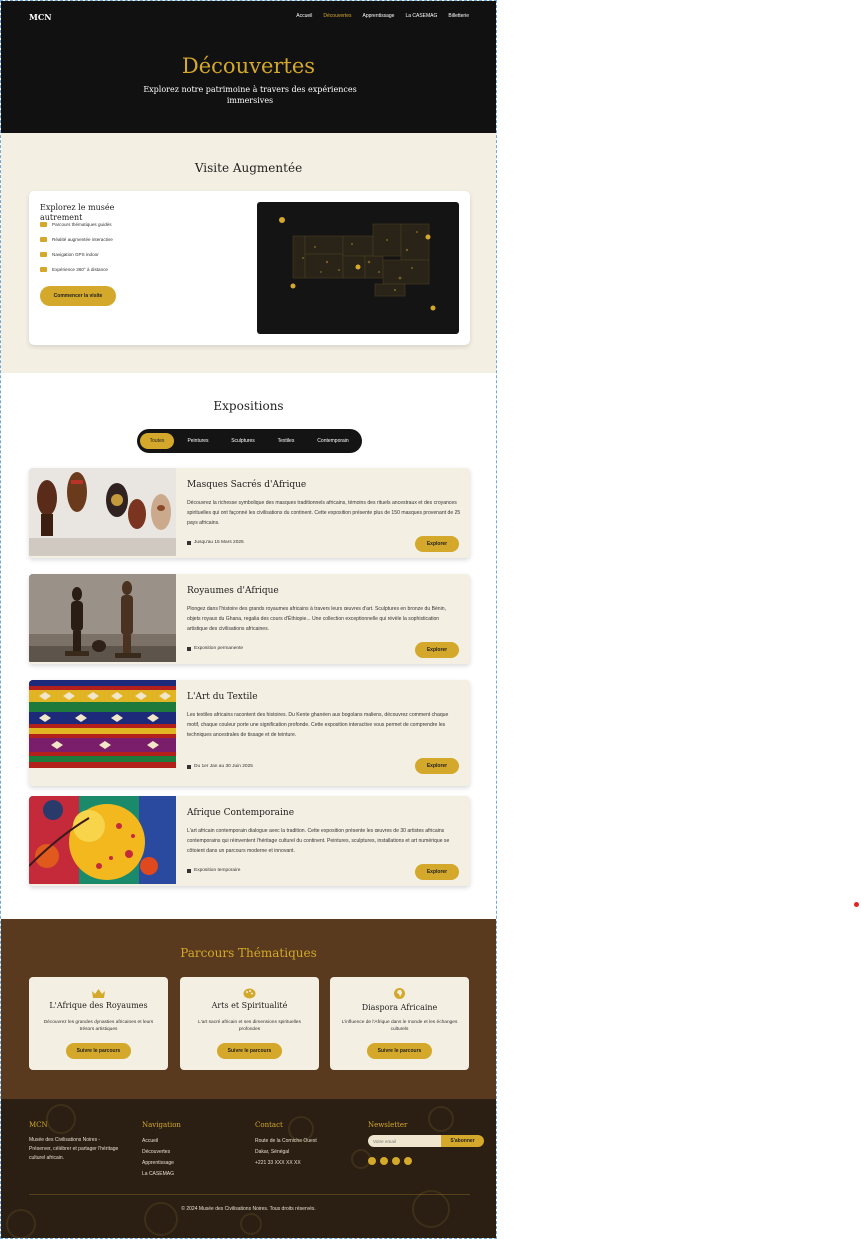 This screenshot has height=1239, width=861. I want to click on parcours-card-title: Arts et Spiritualité, so click(249, 1005).